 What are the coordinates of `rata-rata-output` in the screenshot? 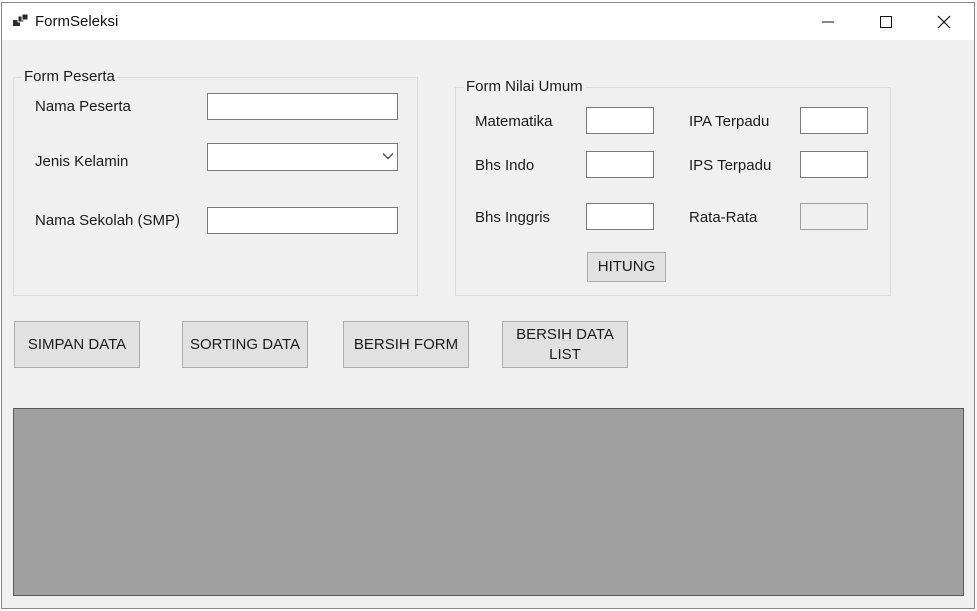 It's located at (834, 216).